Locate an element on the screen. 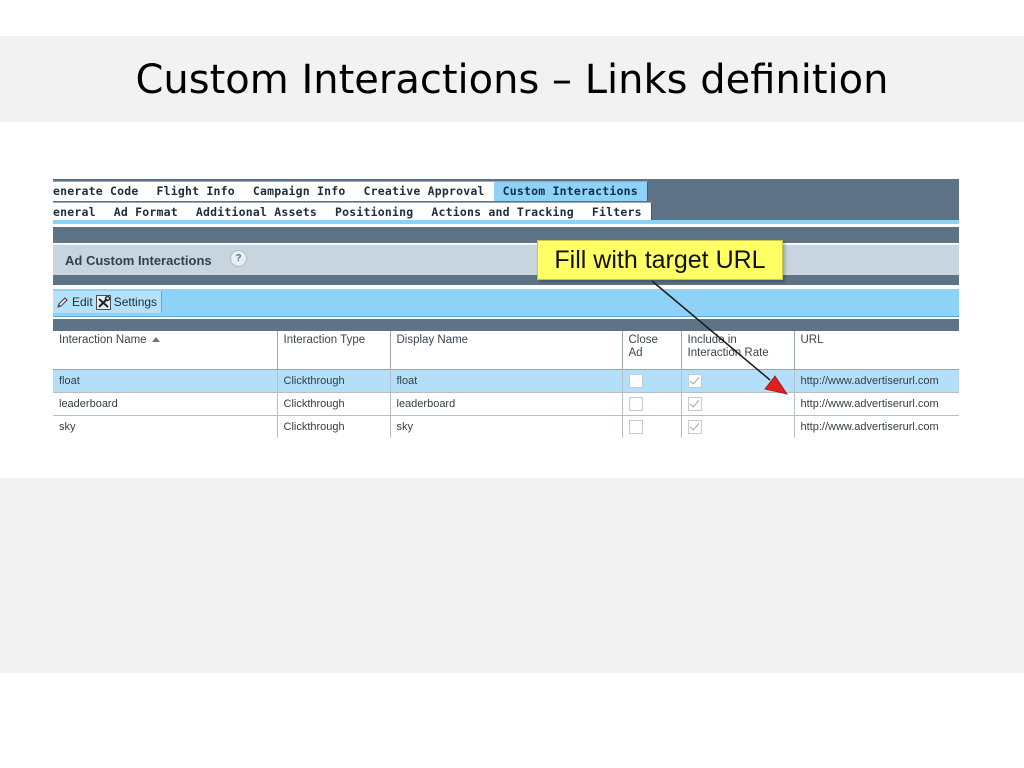  tab-creative-approval: Creative Approval is located at coordinates (424, 191).